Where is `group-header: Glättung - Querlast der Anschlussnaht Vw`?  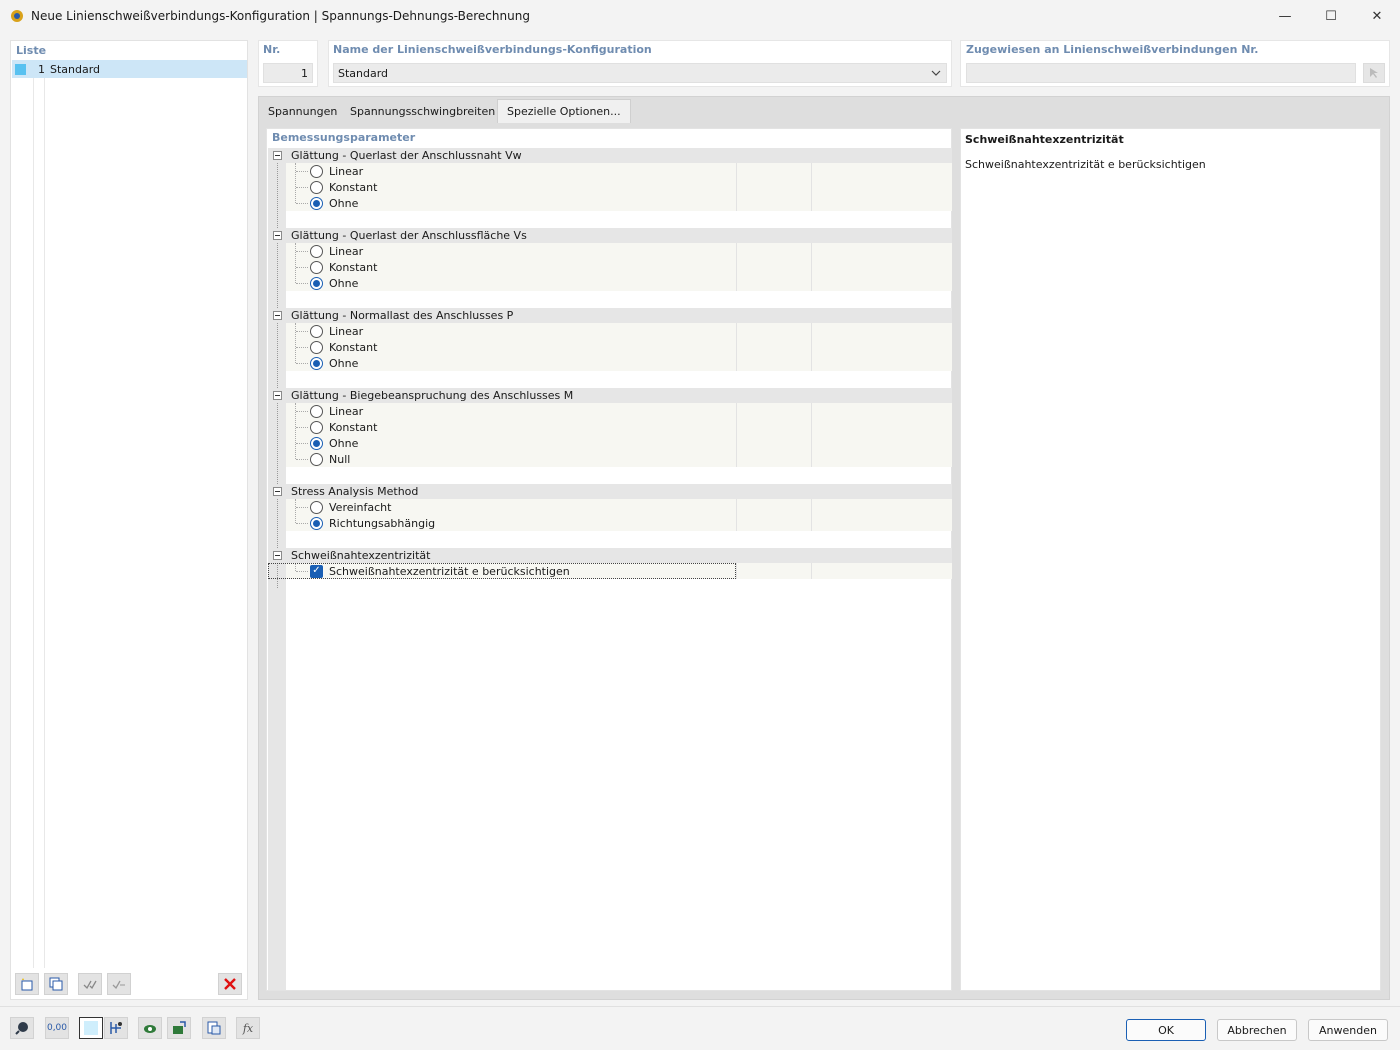 group-header: Glättung - Querlast der Anschlussnaht Vw is located at coordinates (610, 155).